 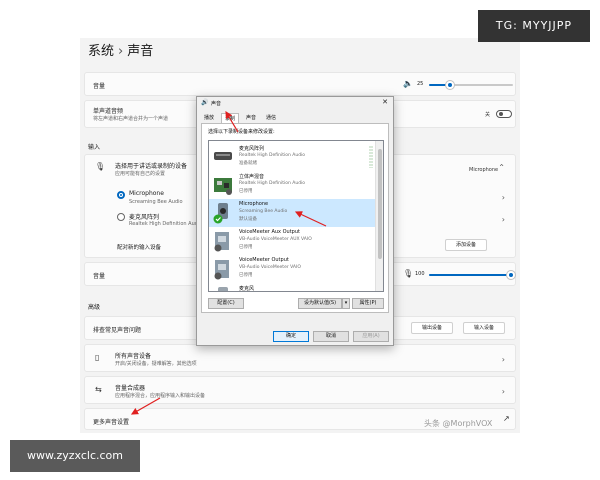 What do you see at coordinates (99, 276) in the screenshot?
I see `input-volume-label: 音量` at bounding box center [99, 276].